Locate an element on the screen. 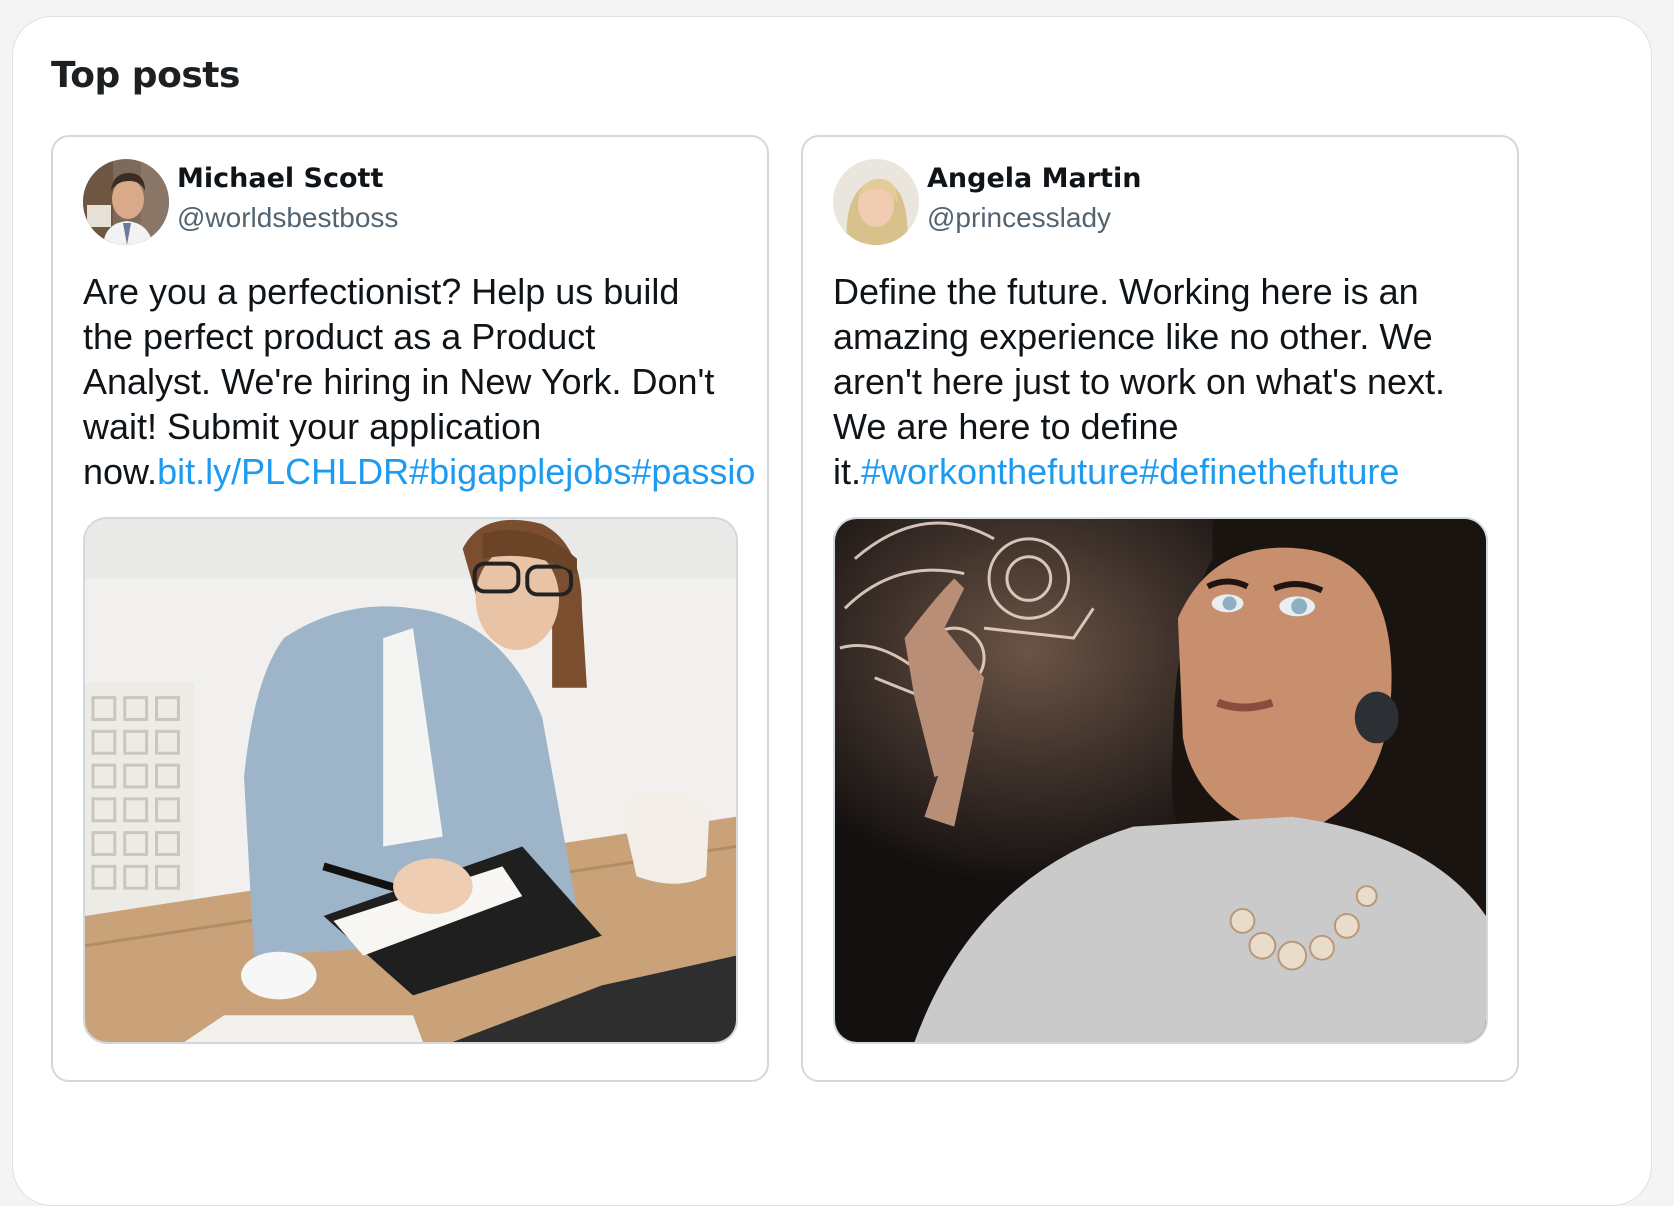 Image resolution: width=1674 pixels, height=1206 pixels. author-display-name: Angela Martin is located at coordinates (1034, 178).